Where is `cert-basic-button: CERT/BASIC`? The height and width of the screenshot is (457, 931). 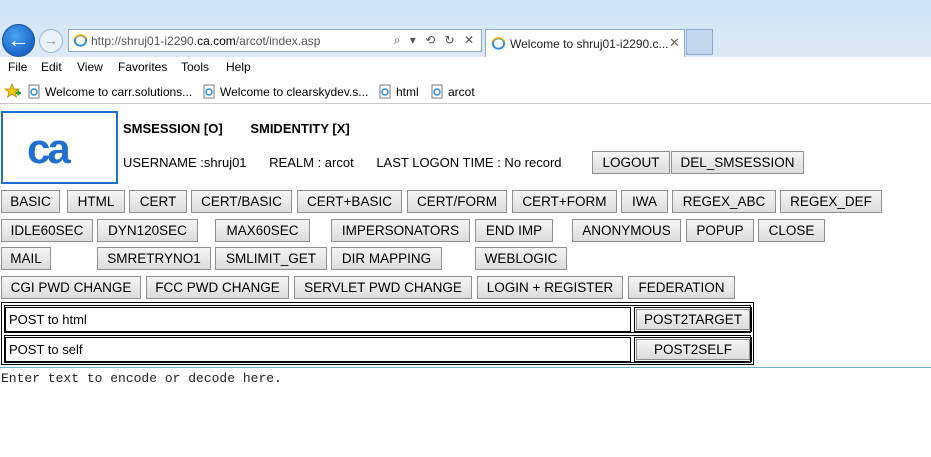 cert-basic-button: CERT/BASIC is located at coordinates (241, 201).